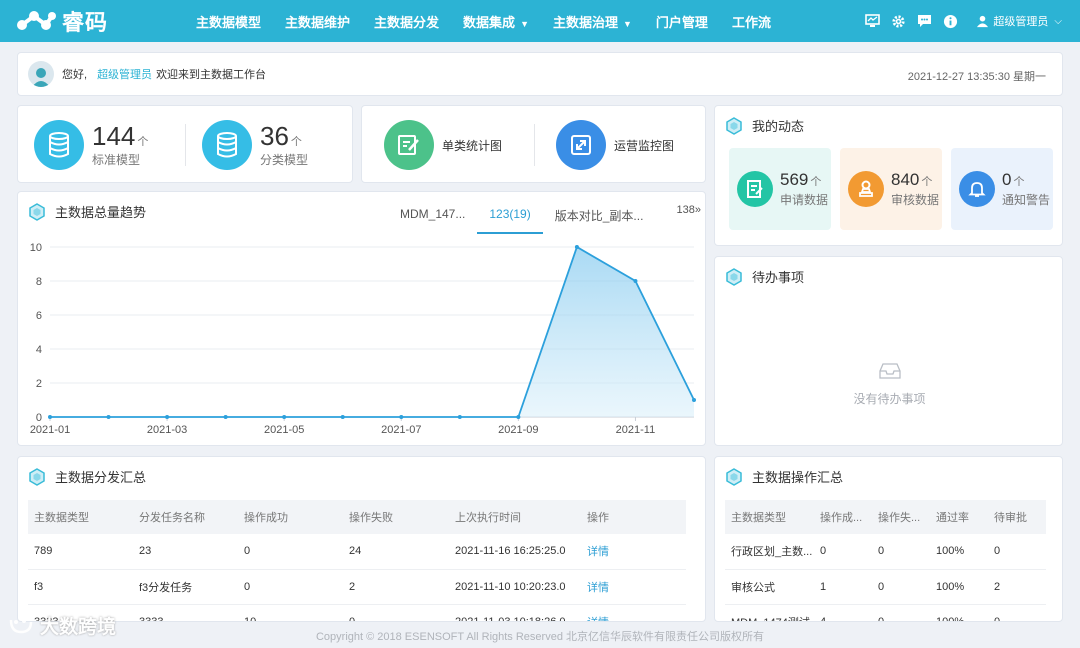 The height and width of the screenshot is (648, 1080). I want to click on watermark-logo-icon, so click(21, 625).